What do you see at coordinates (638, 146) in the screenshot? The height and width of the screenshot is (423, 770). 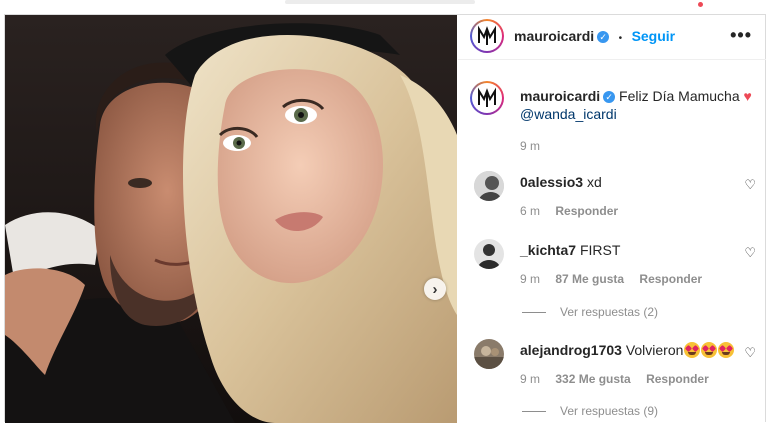 I see `caption-meta: 9 m` at bounding box center [638, 146].